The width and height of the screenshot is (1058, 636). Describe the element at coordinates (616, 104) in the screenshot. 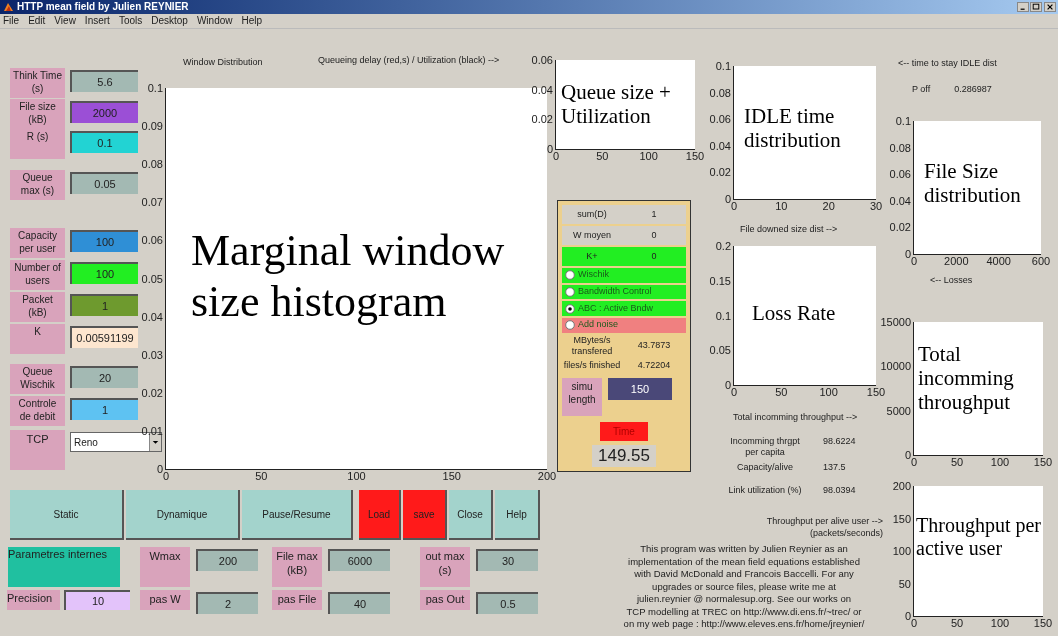

I see `plot-caption: Queue size + Utilization` at that location.